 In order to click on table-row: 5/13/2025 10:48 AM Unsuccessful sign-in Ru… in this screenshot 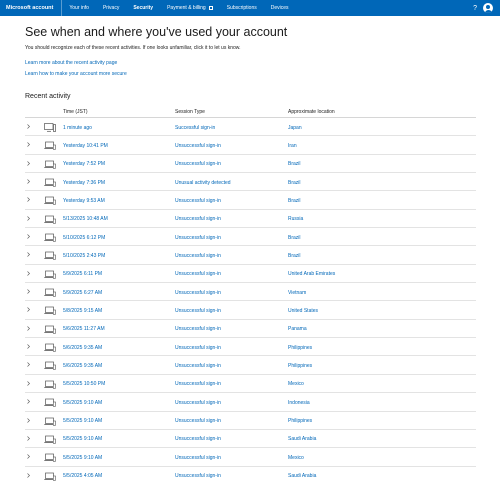, I will do `click(250, 219)`.